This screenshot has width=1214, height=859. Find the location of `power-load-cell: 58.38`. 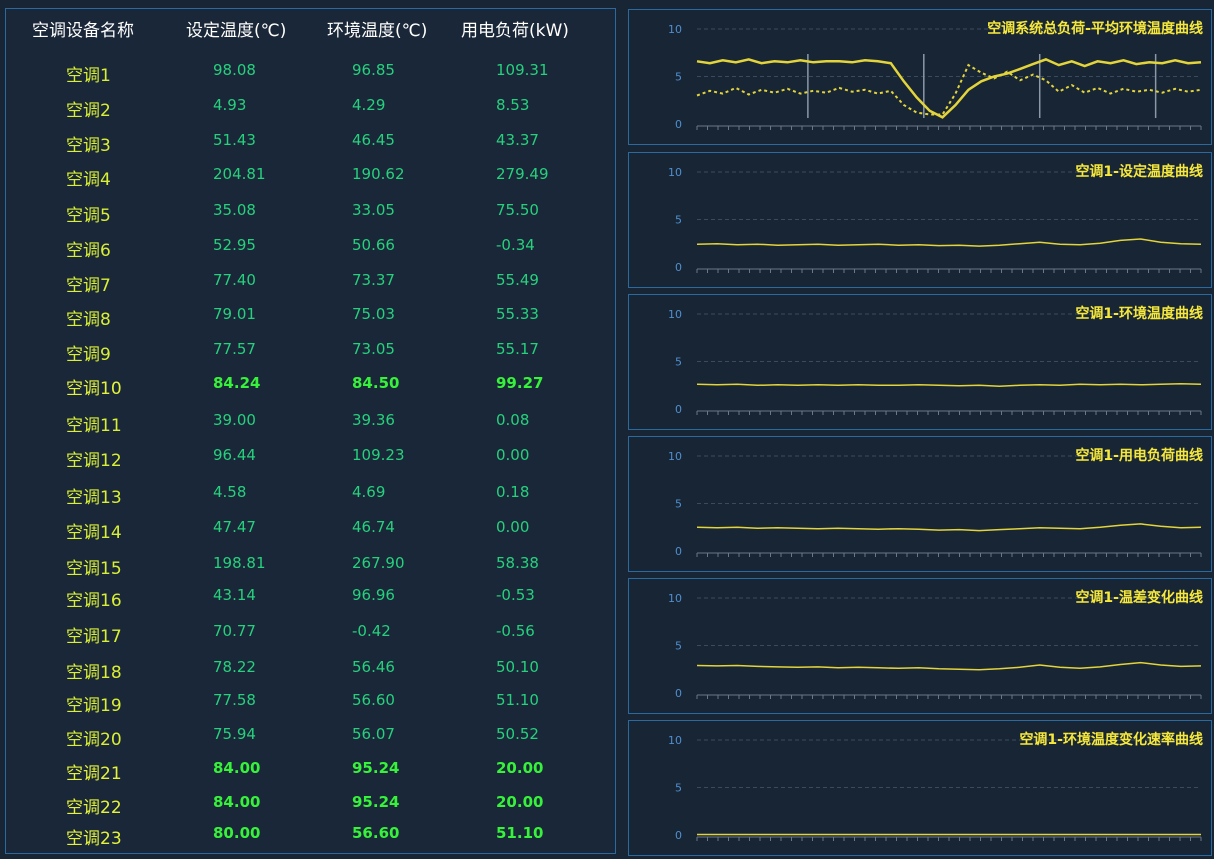

power-load-cell: 58.38 is located at coordinates (517, 563).